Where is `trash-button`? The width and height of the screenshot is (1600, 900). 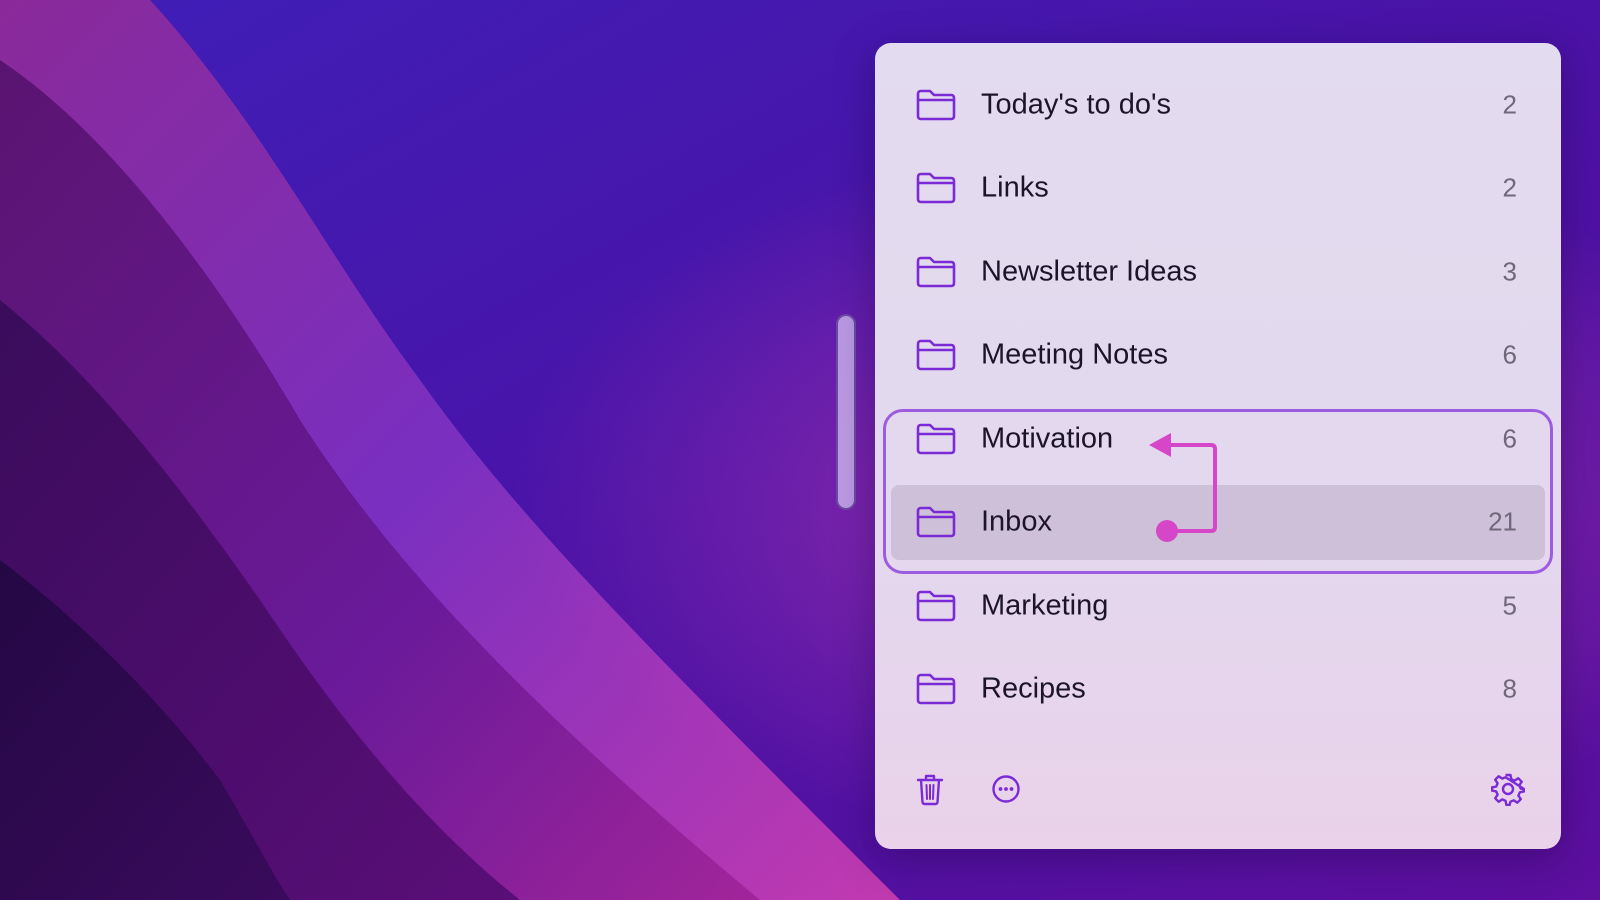 trash-button is located at coordinates (930, 789).